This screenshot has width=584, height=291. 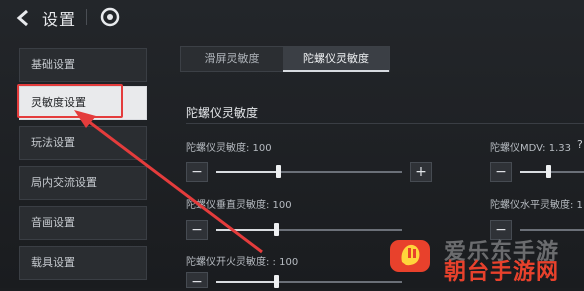 What do you see at coordinates (534, 172) in the screenshot?
I see `gyro-mdv-slider-fill` at bounding box center [534, 172].